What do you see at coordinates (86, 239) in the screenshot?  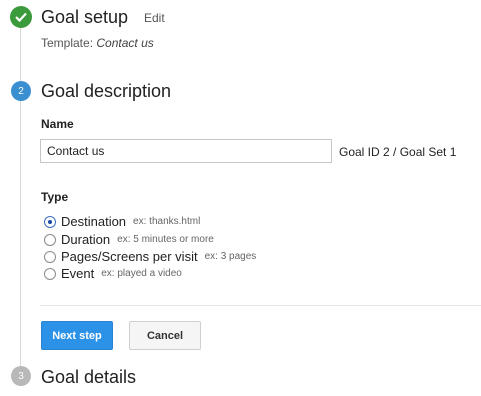 I see `type-option-label: Duration` at bounding box center [86, 239].